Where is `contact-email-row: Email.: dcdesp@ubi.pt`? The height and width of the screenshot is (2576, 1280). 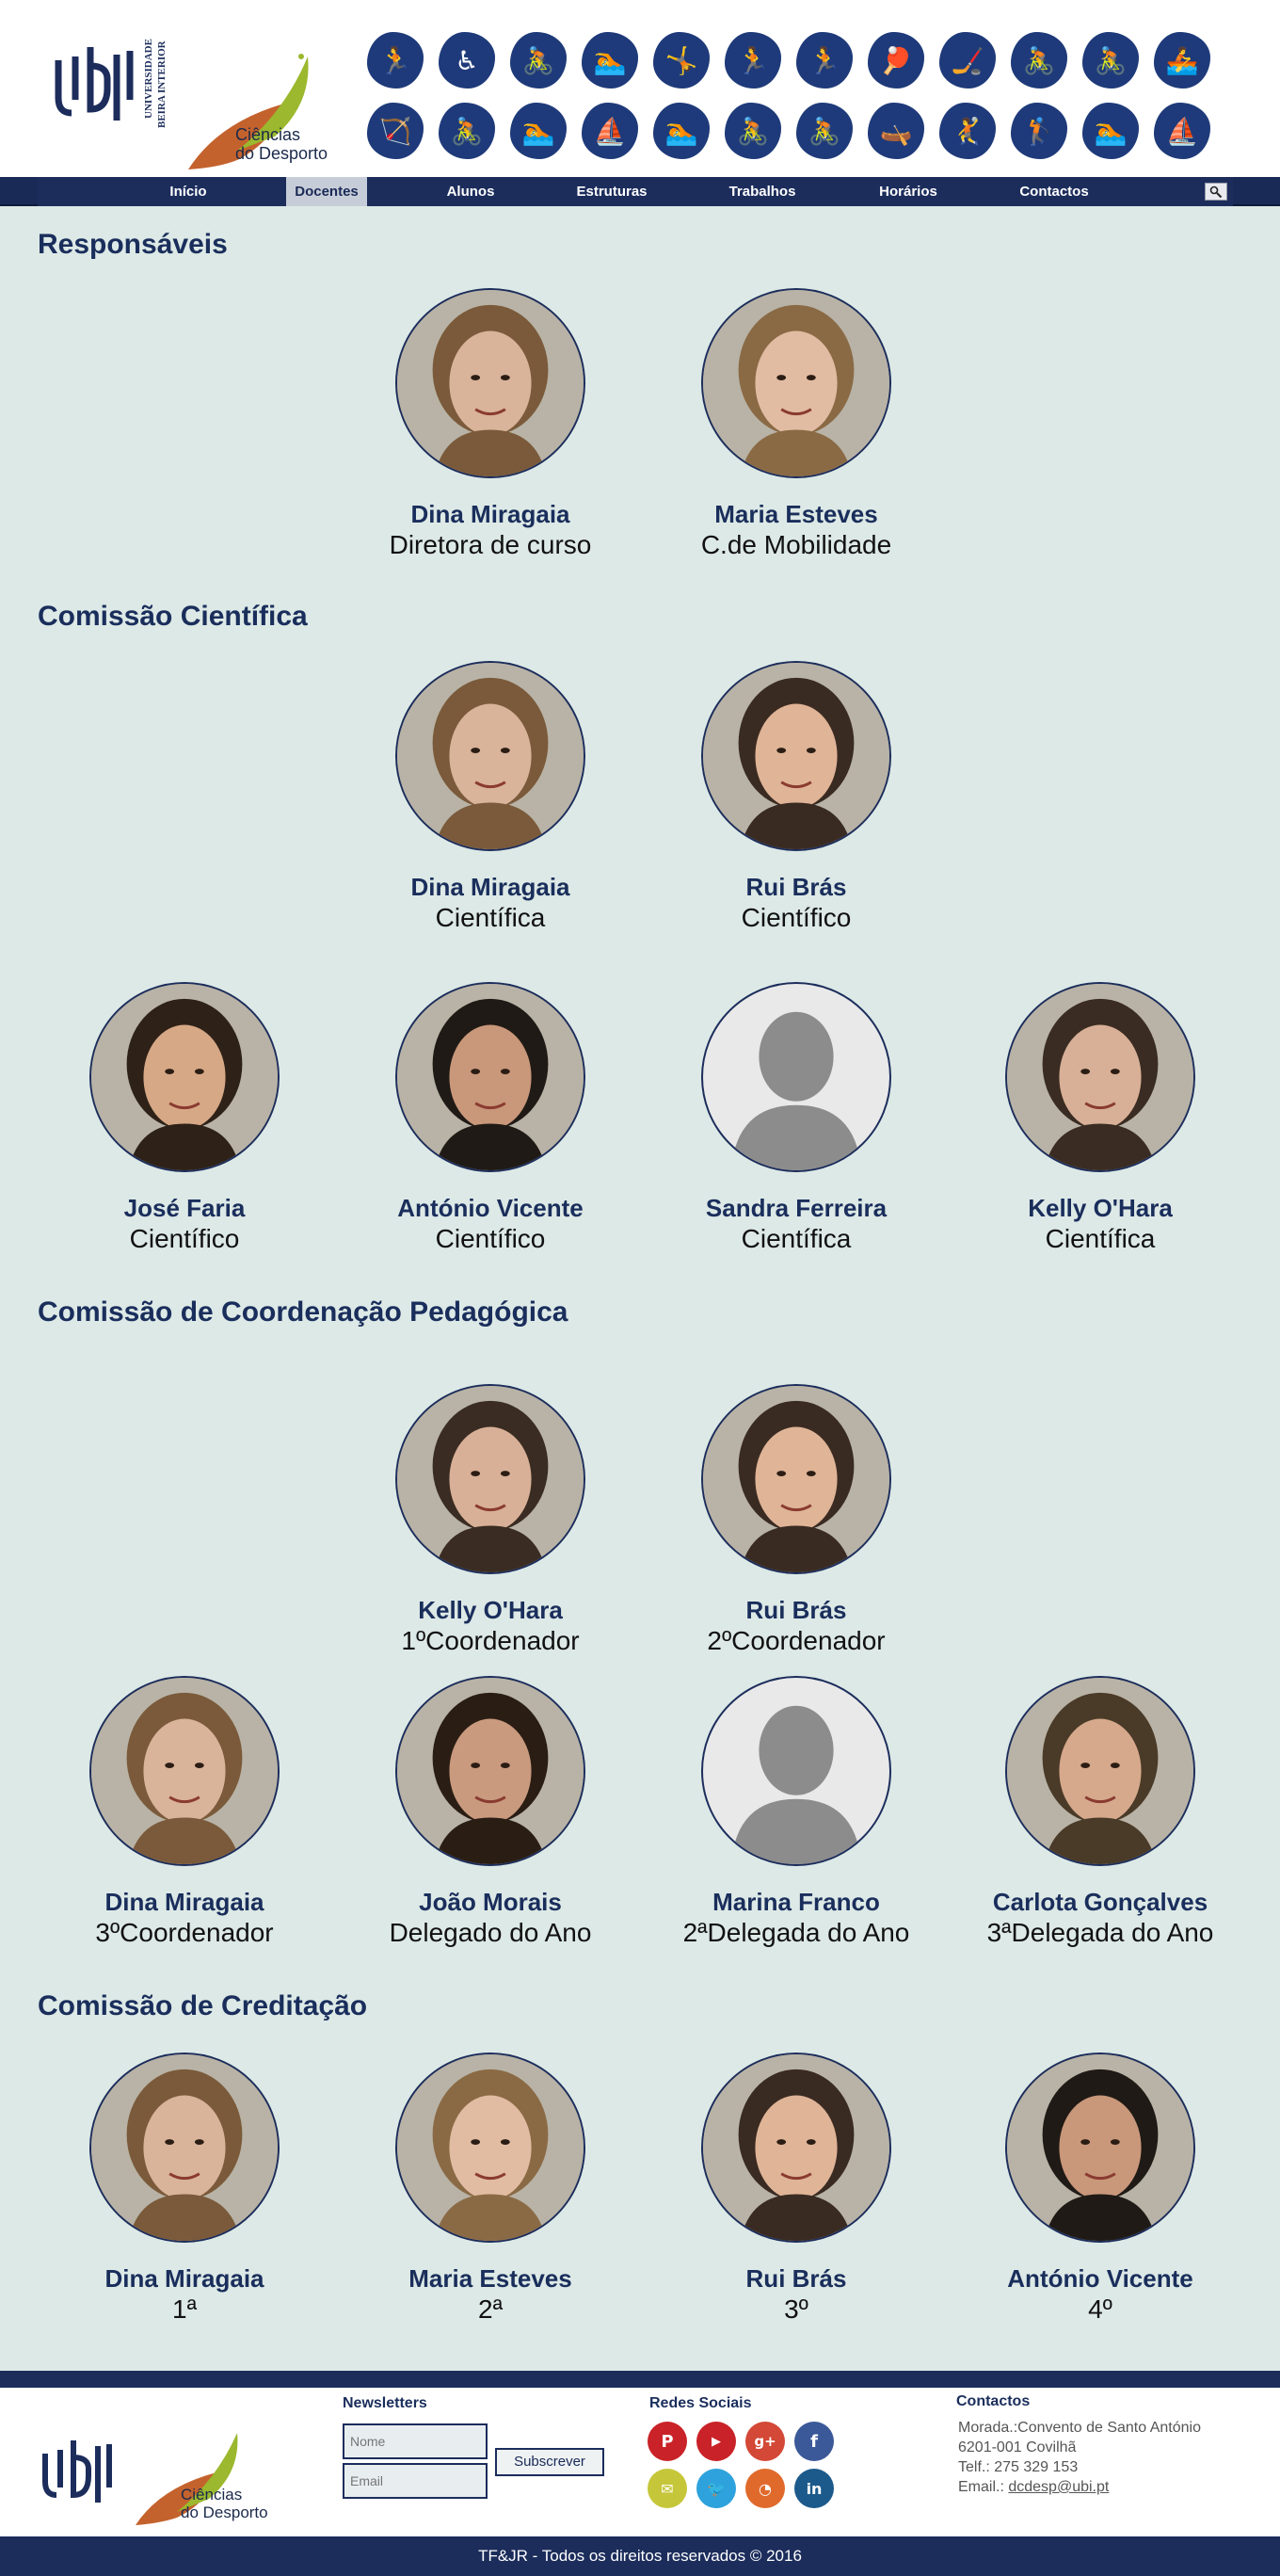 contact-email-row: Email.: dcdesp@ubi.pt is located at coordinates (1033, 2487).